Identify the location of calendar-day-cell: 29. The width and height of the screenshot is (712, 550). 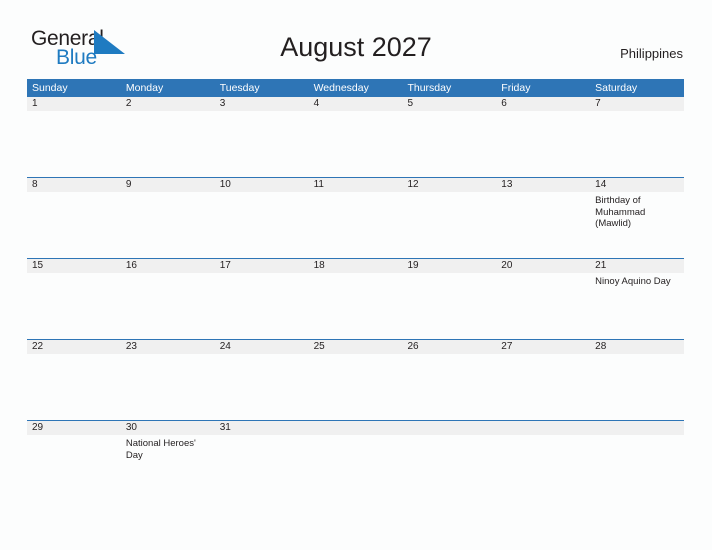
(74, 461).